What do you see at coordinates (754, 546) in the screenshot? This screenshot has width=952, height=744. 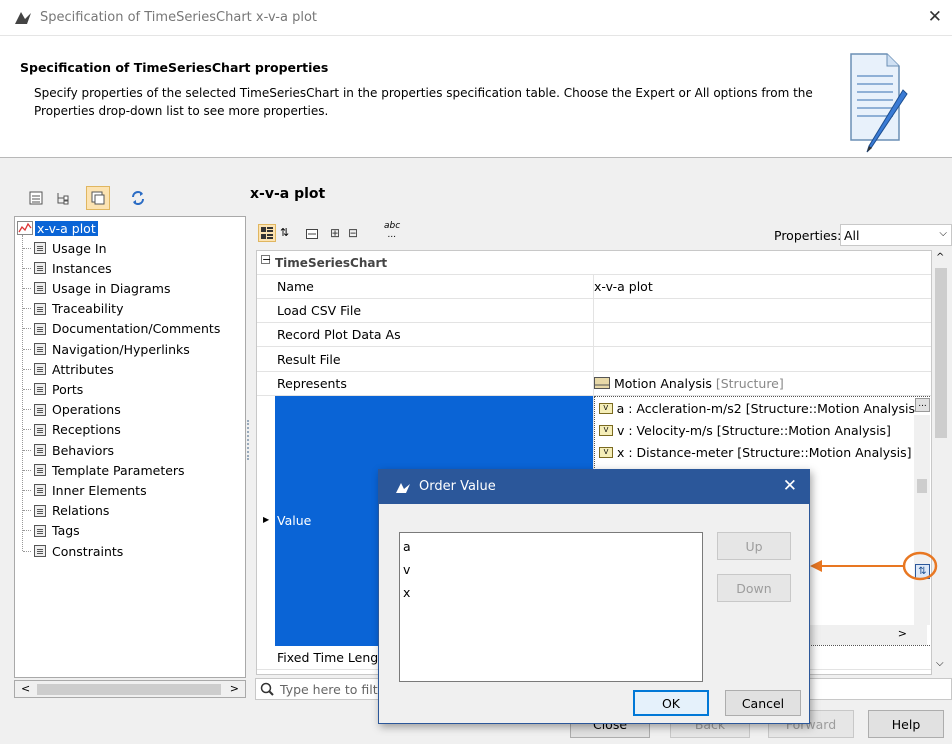 I see `up-button: Up` at bounding box center [754, 546].